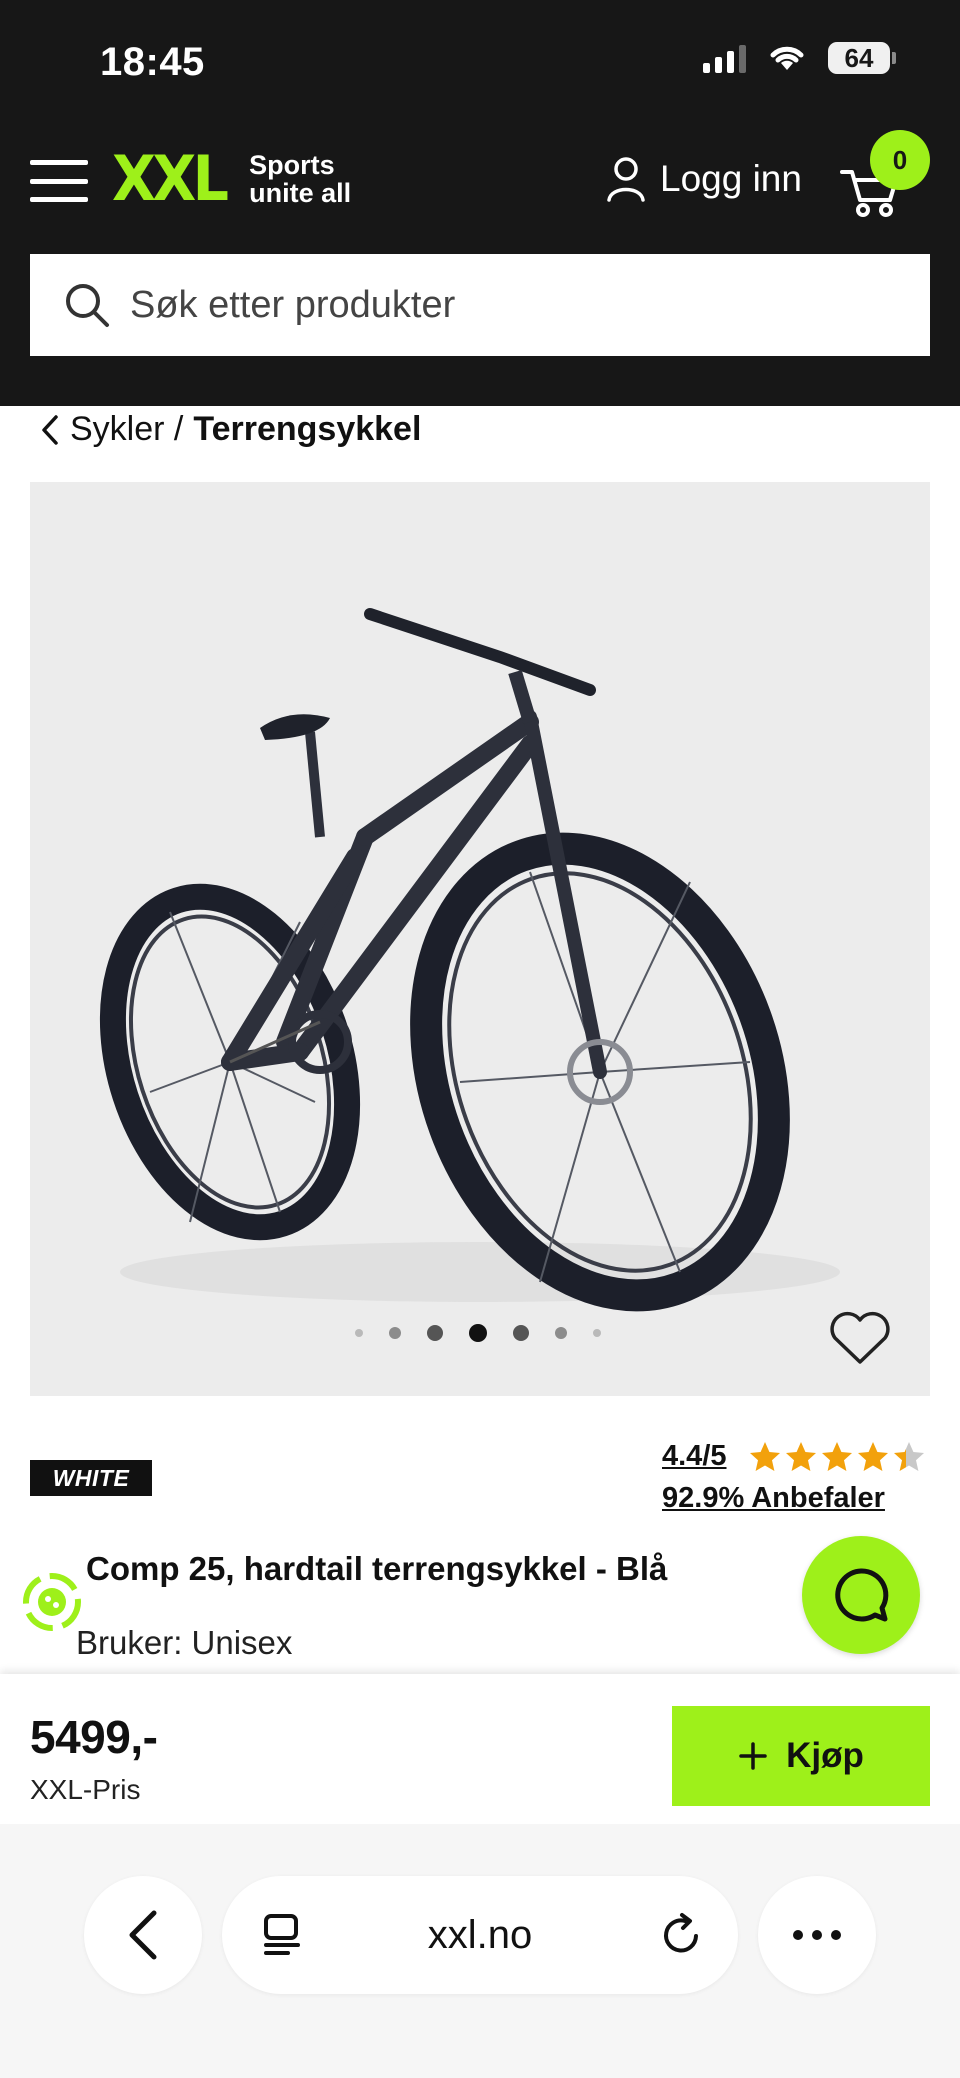 Image resolution: width=960 pixels, height=2078 pixels. What do you see at coordinates (231, 179) in the screenshot?
I see `xxl-logo: XXL Sports unite all` at bounding box center [231, 179].